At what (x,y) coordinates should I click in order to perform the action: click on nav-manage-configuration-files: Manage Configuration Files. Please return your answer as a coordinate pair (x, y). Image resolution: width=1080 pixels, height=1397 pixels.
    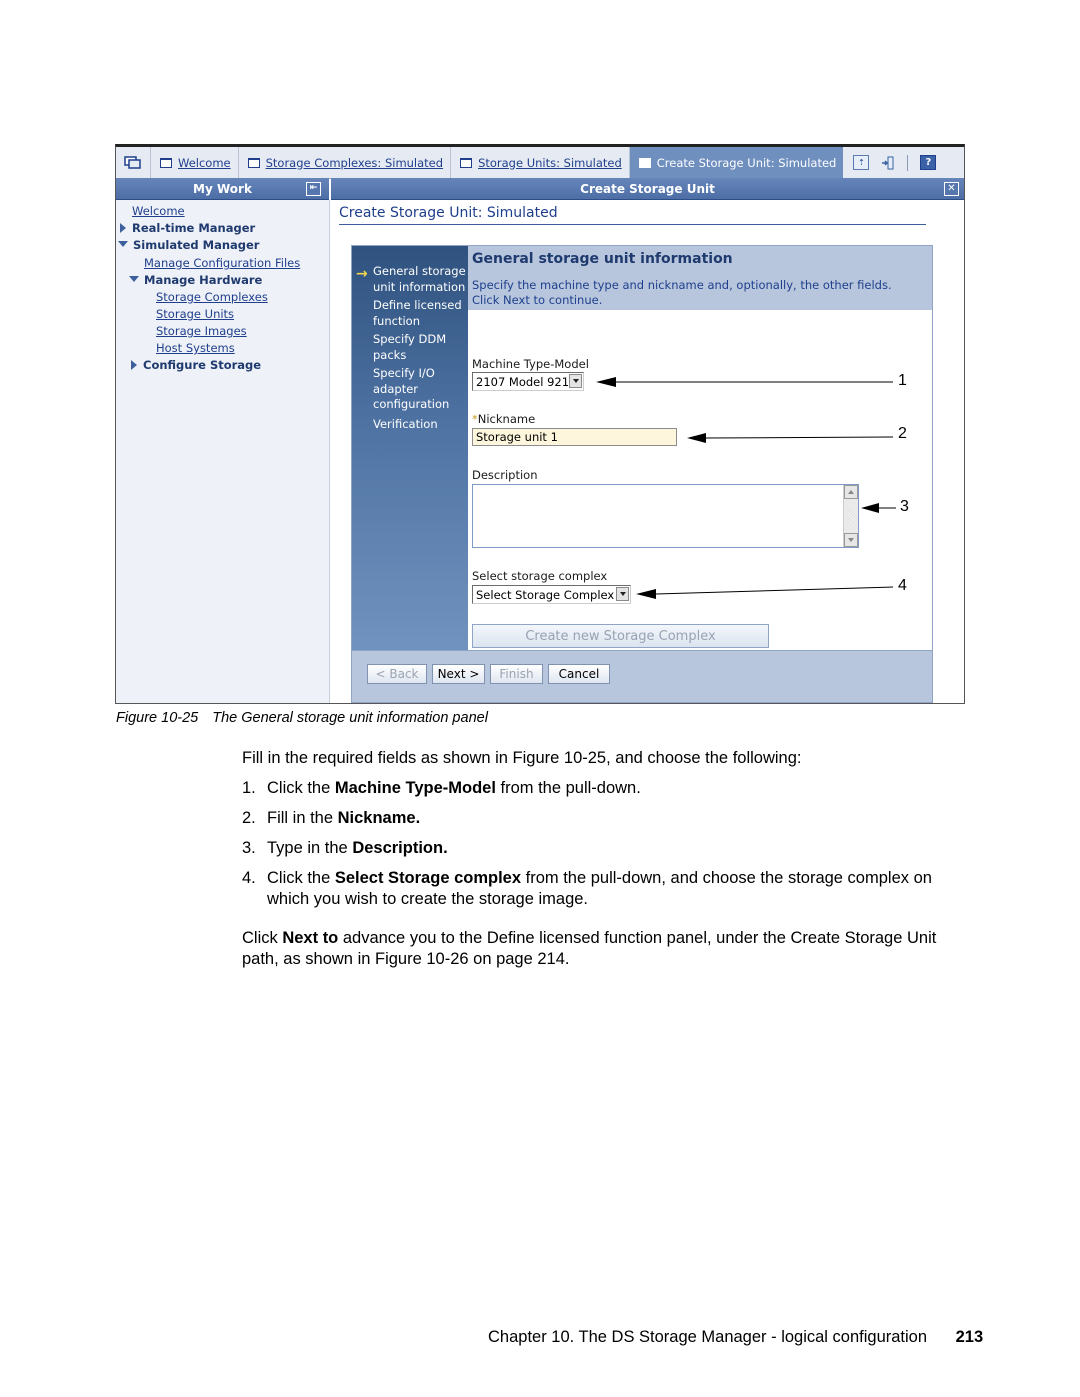
    Looking at the image, I should click on (222, 263).